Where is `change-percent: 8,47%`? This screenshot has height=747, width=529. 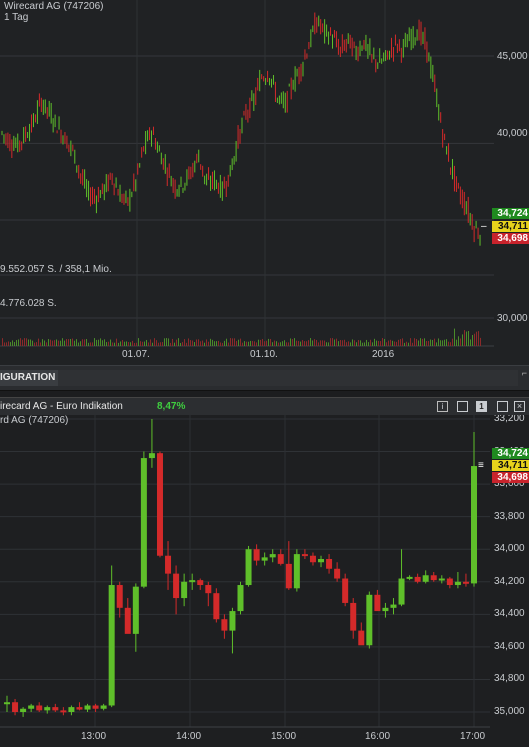 change-percent: 8,47% is located at coordinates (171, 406).